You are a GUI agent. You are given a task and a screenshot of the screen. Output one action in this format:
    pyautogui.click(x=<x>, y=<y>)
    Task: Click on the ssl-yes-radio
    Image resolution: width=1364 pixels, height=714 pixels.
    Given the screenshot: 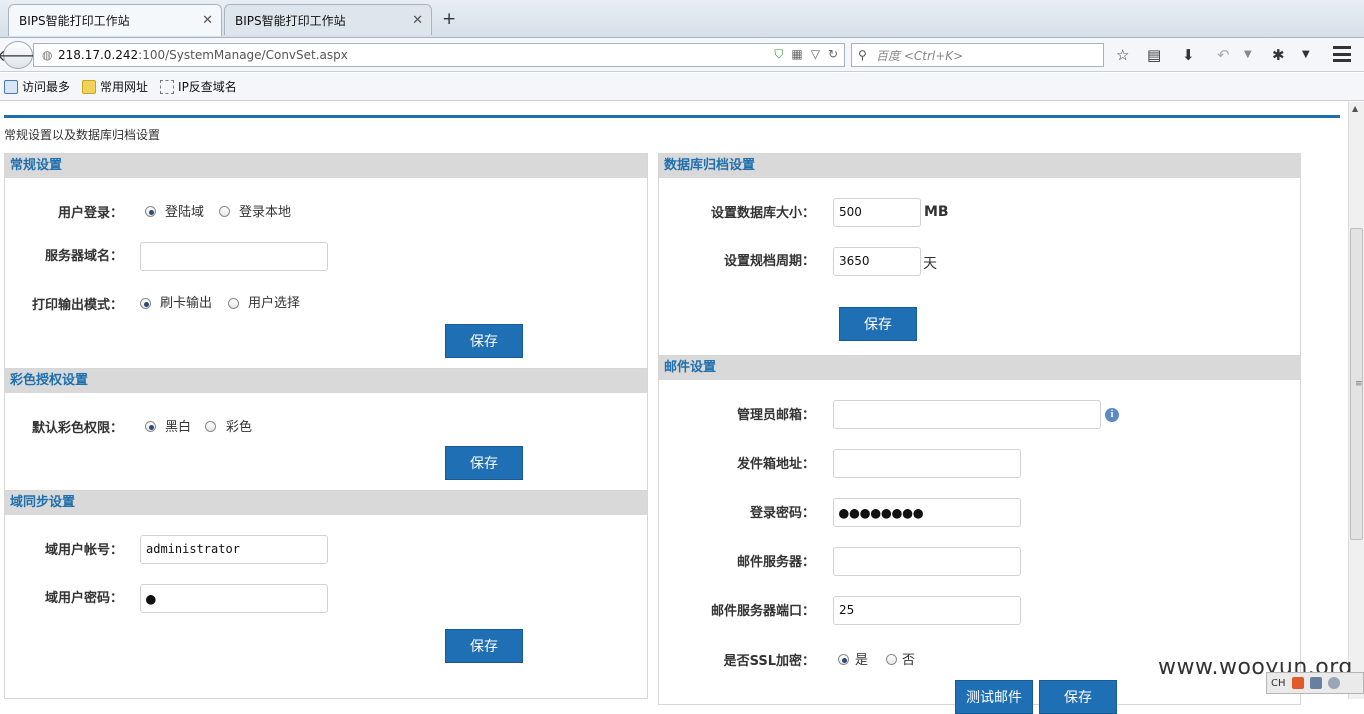 What is the action you would take?
    pyautogui.click(x=843, y=659)
    